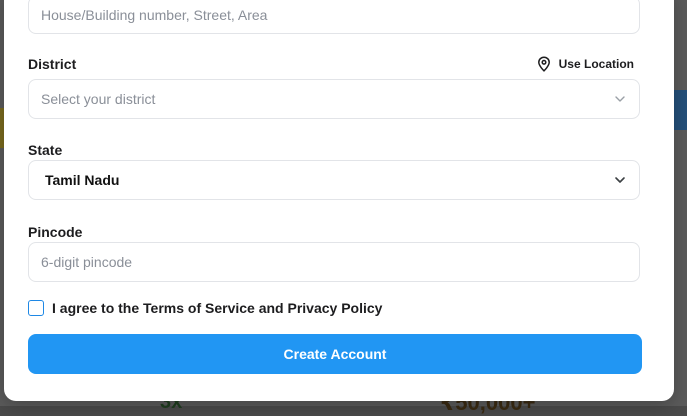 Image resolution: width=687 pixels, height=416 pixels. What do you see at coordinates (87, 262) in the screenshot?
I see `pincode-placeholder: 6-digit pincode` at bounding box center [87, 262].